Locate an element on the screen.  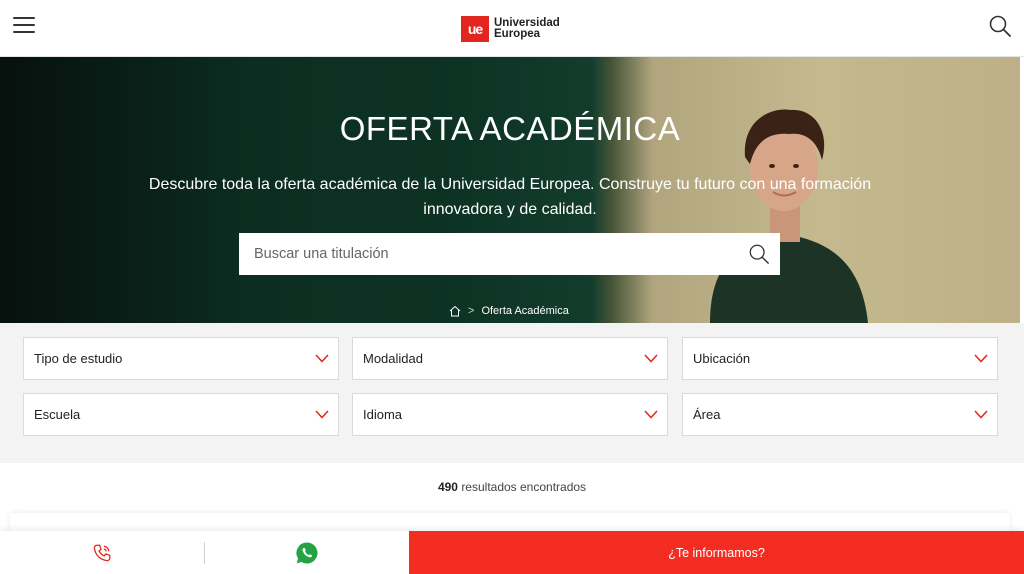
filter-label: Idioma is located at coordinates (383, 414).